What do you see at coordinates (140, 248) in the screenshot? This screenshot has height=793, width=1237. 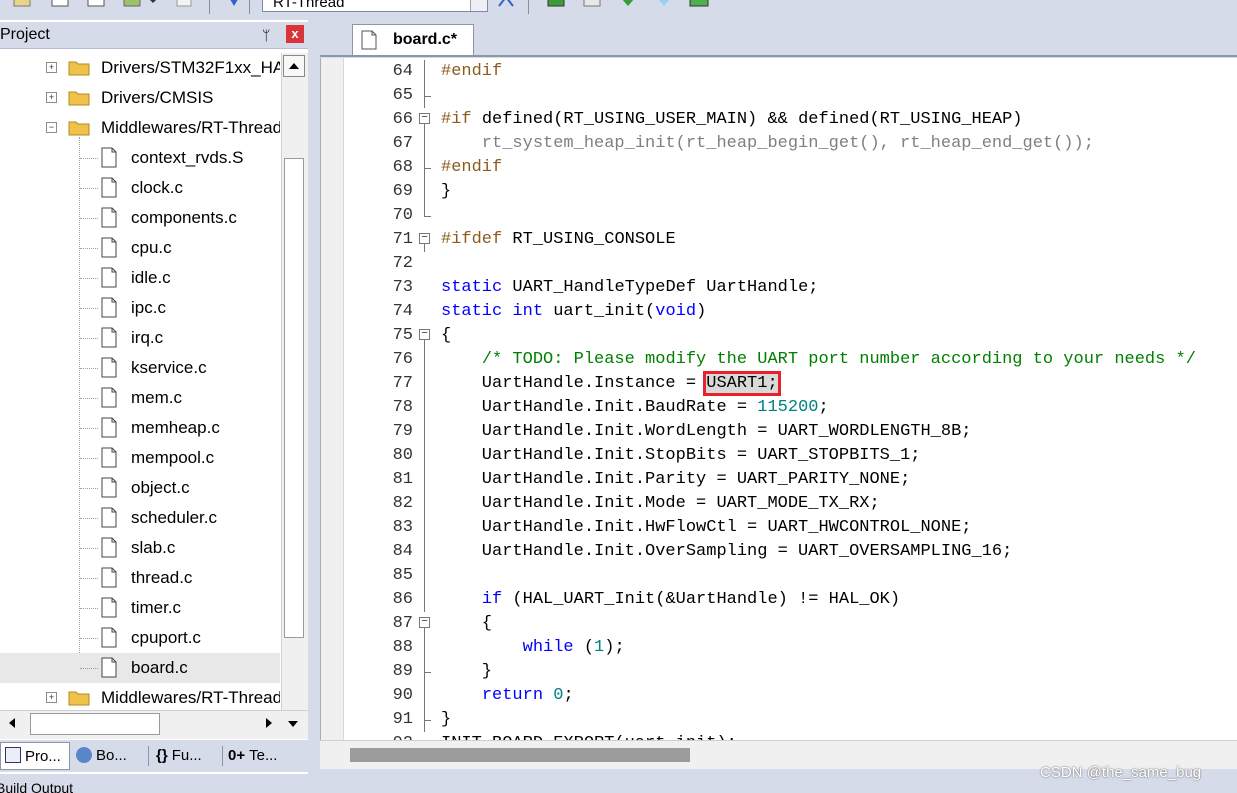 I see `tree-file-item: cpu.c` at bounding box center [140, 248].